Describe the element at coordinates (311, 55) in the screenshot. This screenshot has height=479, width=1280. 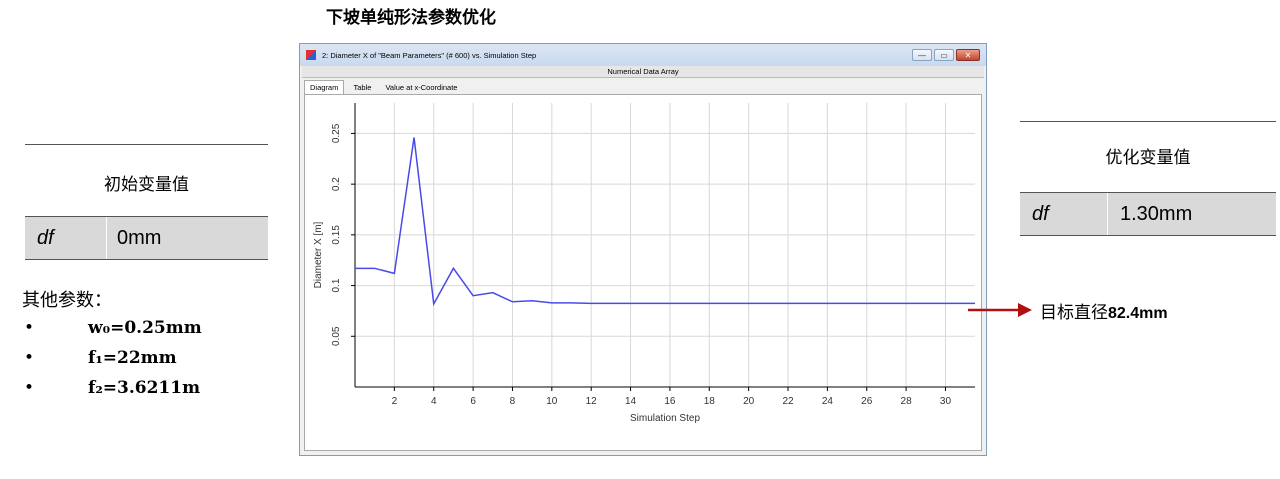
I see `app-icon` at that location.